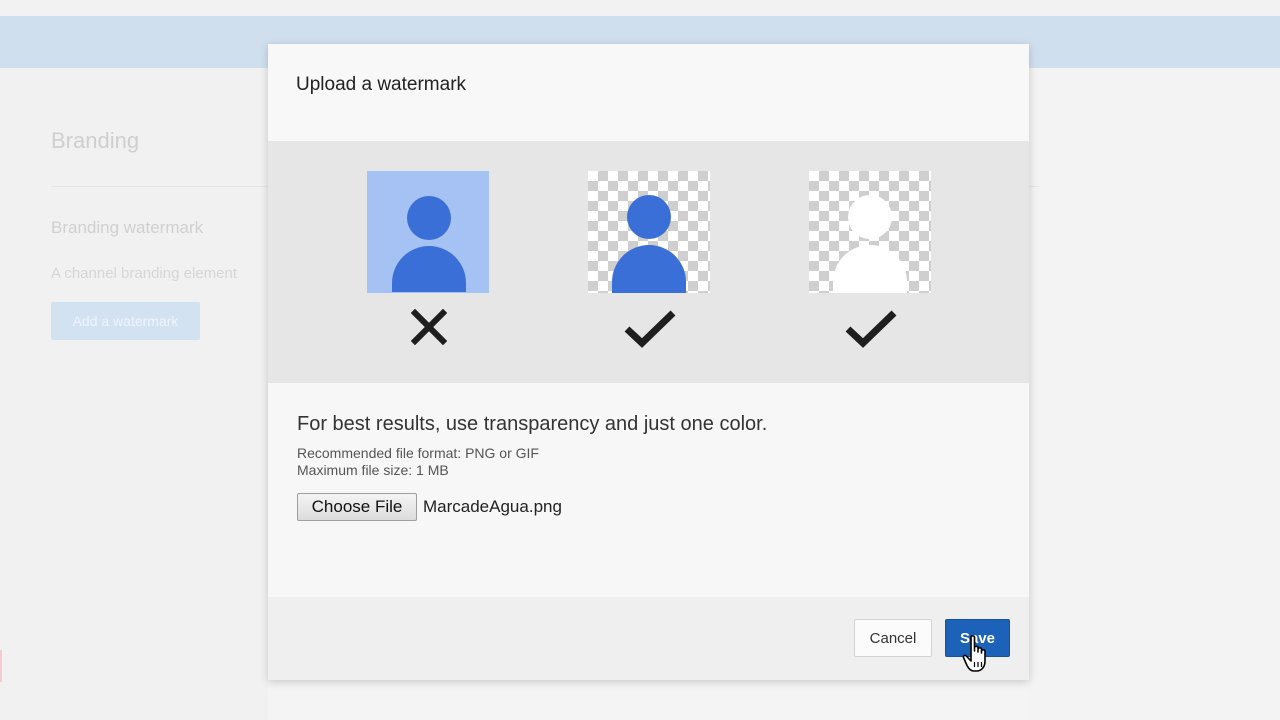 The image size is (1280, 720). I want to click on top-strip, so click(640, 8).